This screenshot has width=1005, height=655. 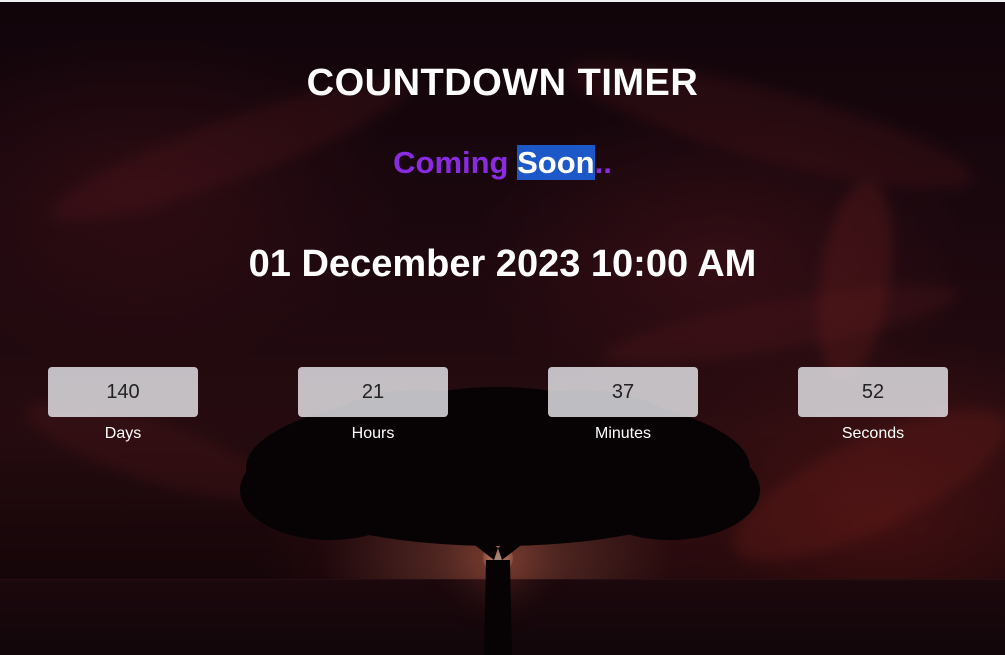 I want to click on minutes-label: Minutes, so click(x=623, y=433).